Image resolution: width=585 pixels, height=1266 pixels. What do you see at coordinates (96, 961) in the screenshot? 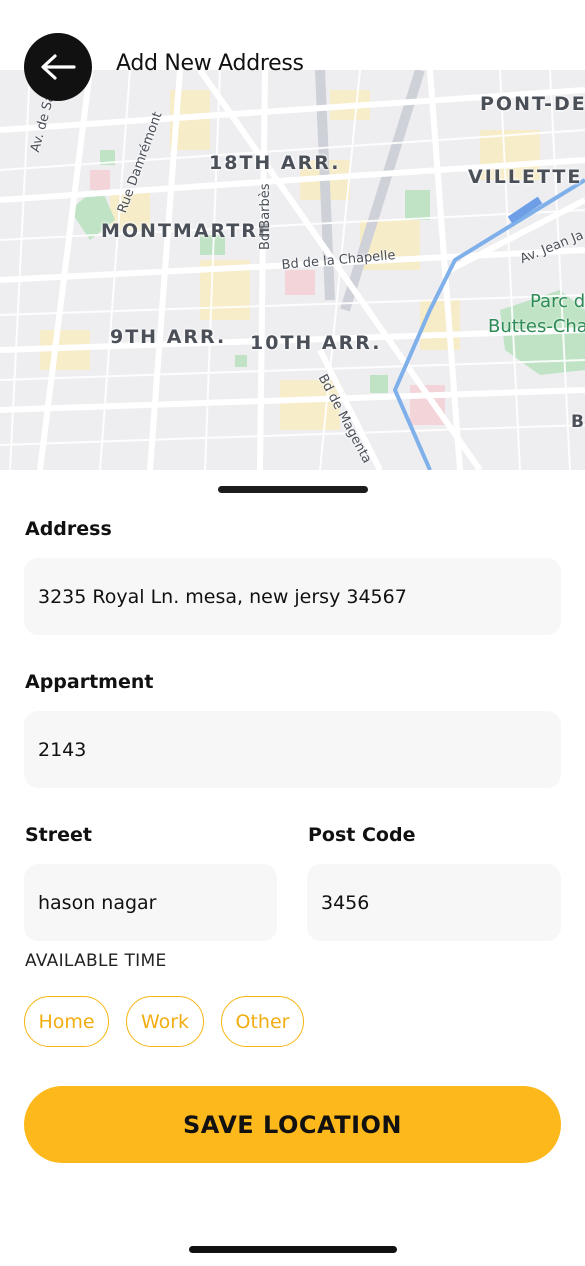
I see `available-time-label: AVAILABLE TIME` at bounding box center [96, 961].